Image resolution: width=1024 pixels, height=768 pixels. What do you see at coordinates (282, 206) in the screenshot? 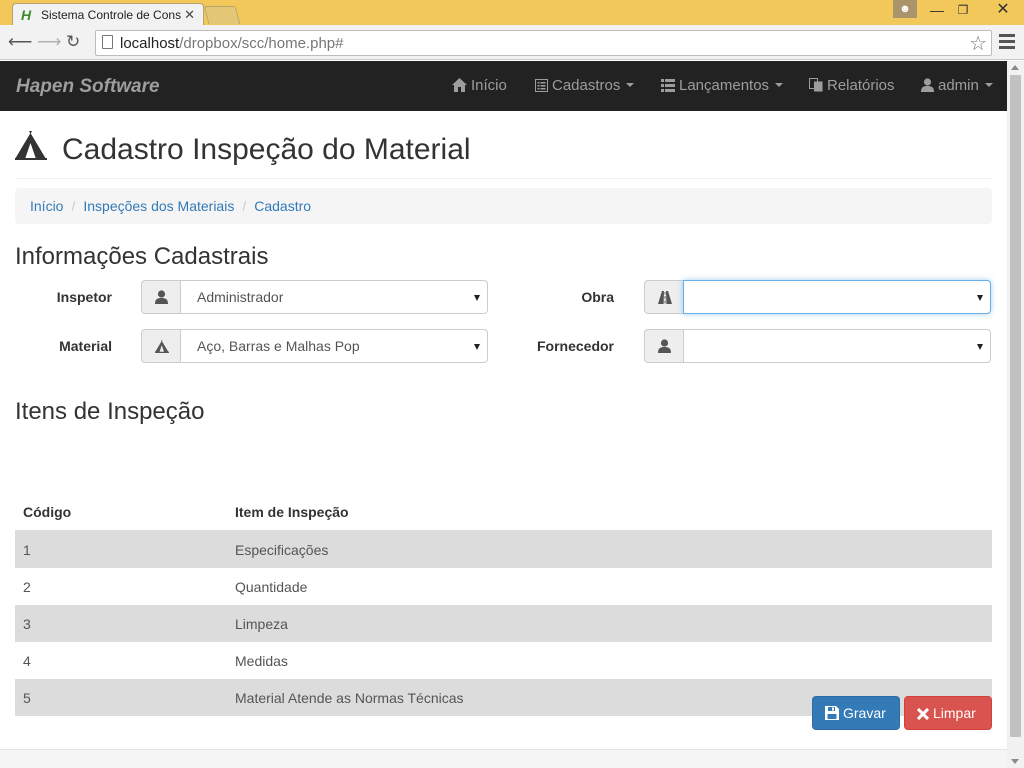
I see `breadcrumb-cadastro: Cadastro` at bounding box center [282, 206].